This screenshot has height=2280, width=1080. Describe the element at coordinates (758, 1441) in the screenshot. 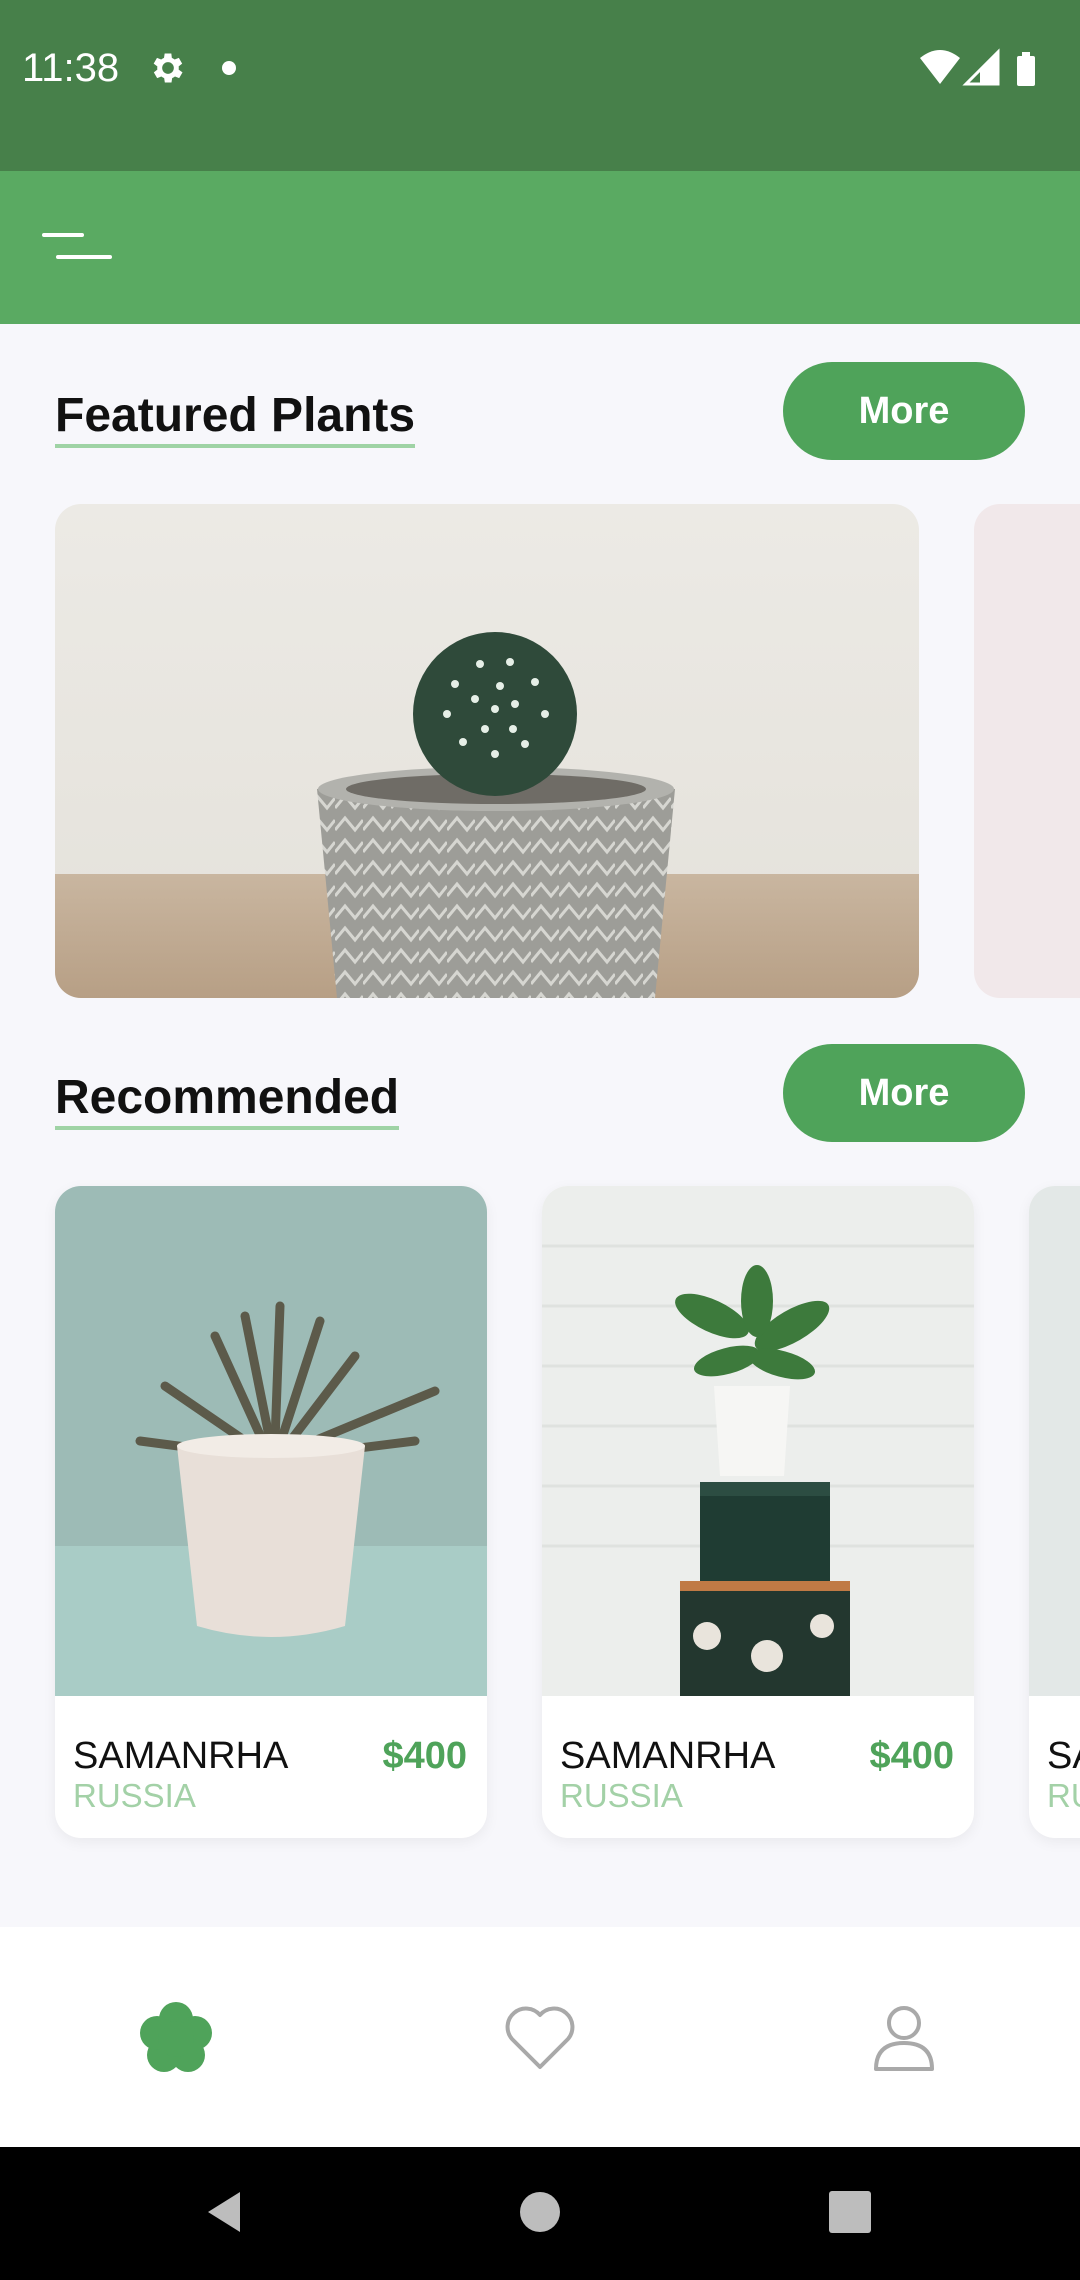

I see `potted-plant-on-boxes-image` at that location.